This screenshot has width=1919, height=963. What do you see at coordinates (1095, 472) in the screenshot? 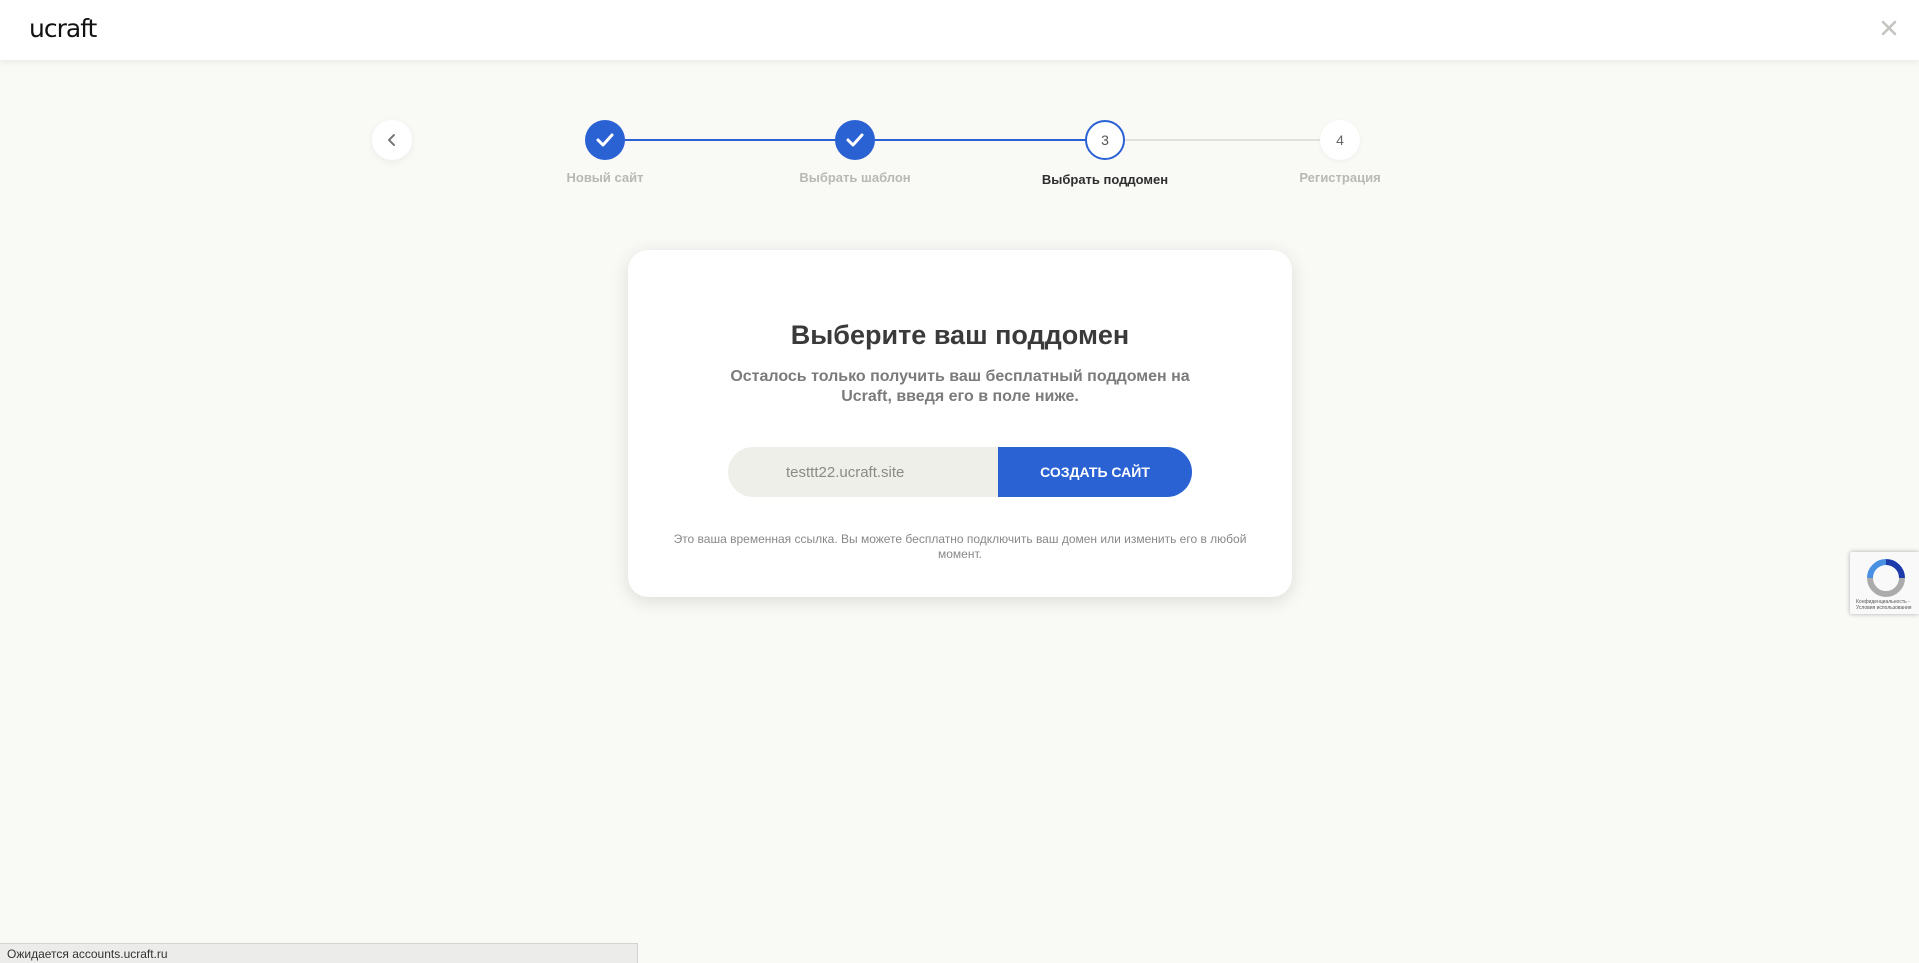
I see `create-site-button: СОЗДАТЬ САЙТ` at bounding box center [1095, 472].